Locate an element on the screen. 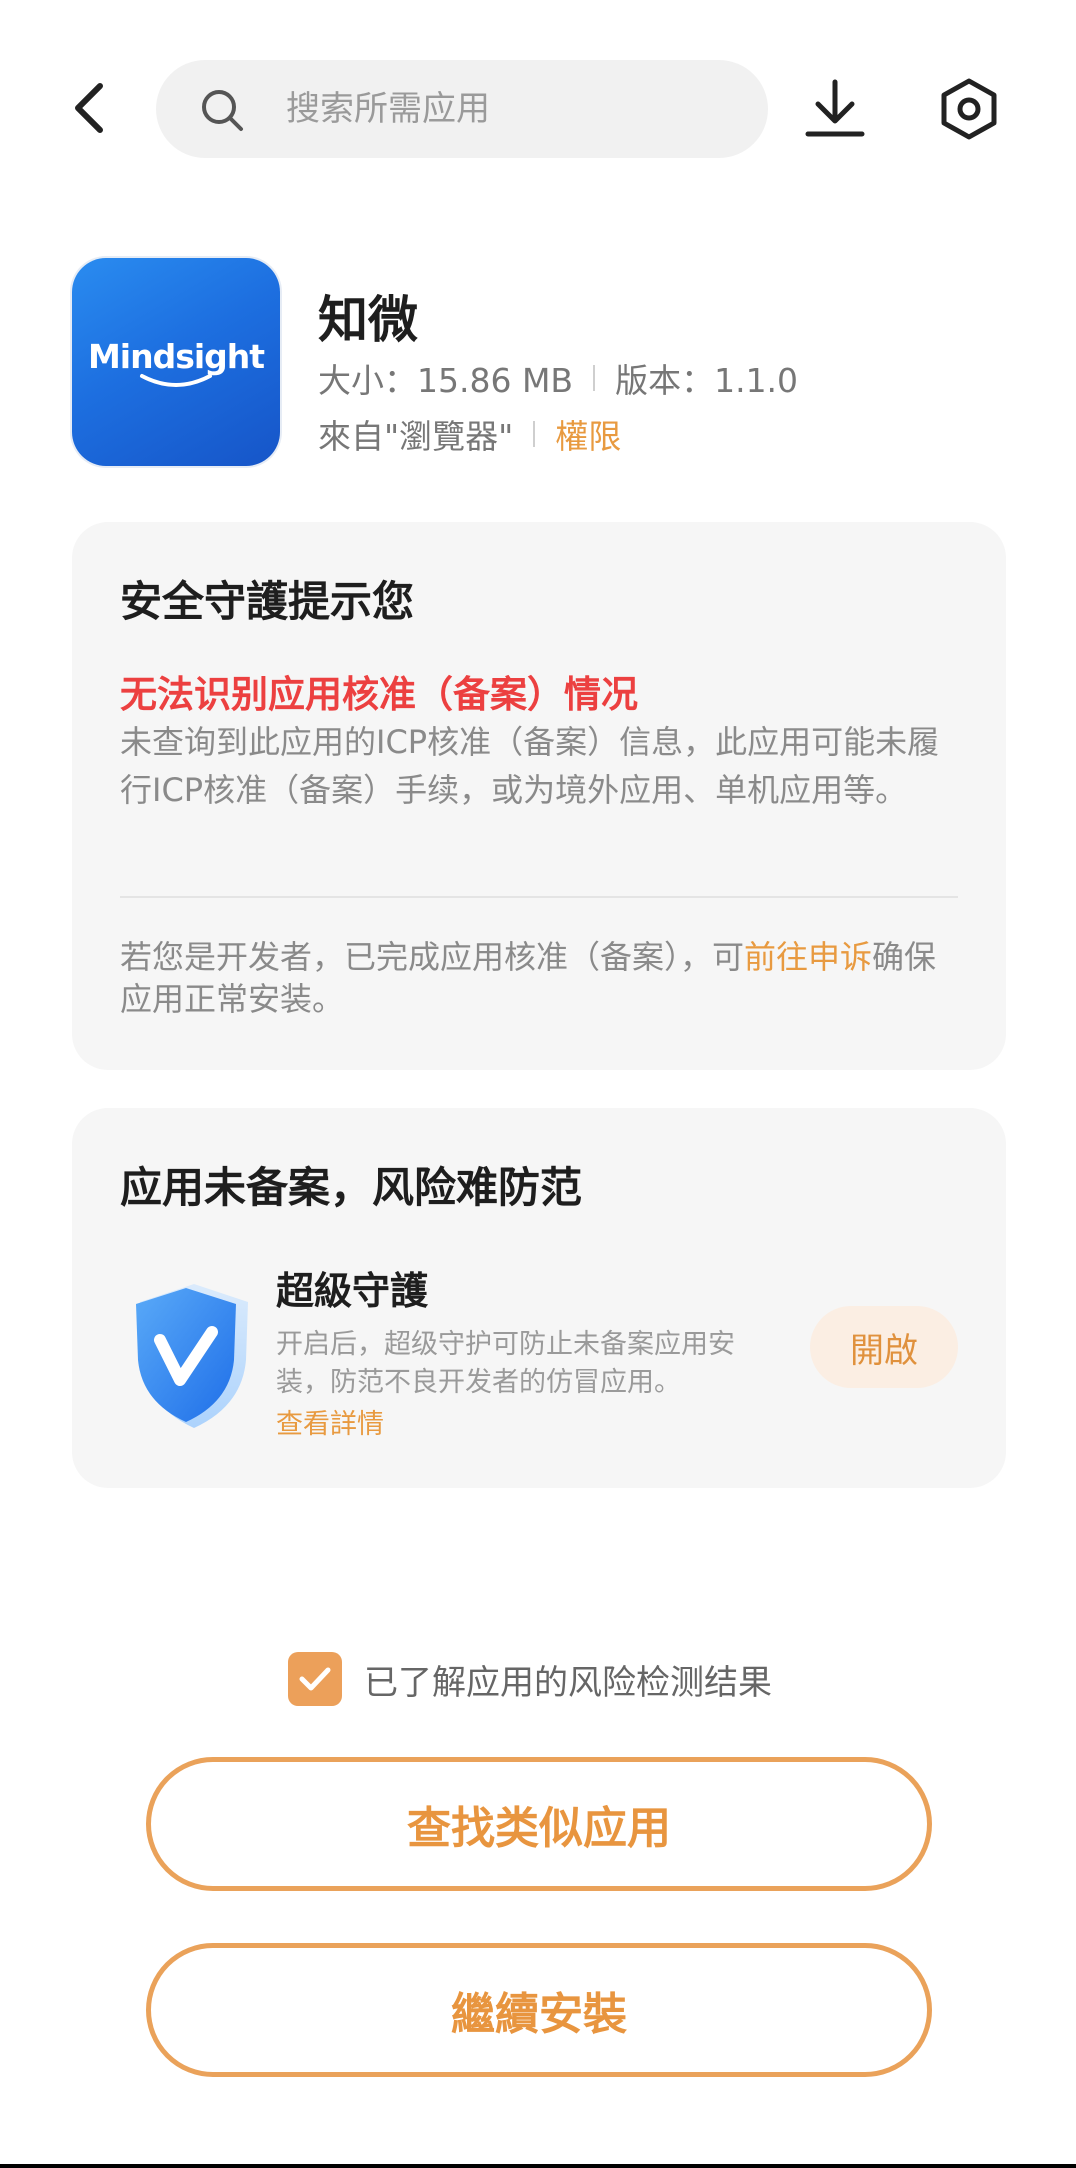 The width and height of the screenshot is (1076, 2168). risk-consent: 已了解应用的风险检测结果 is located at coordinates (530, 1679).